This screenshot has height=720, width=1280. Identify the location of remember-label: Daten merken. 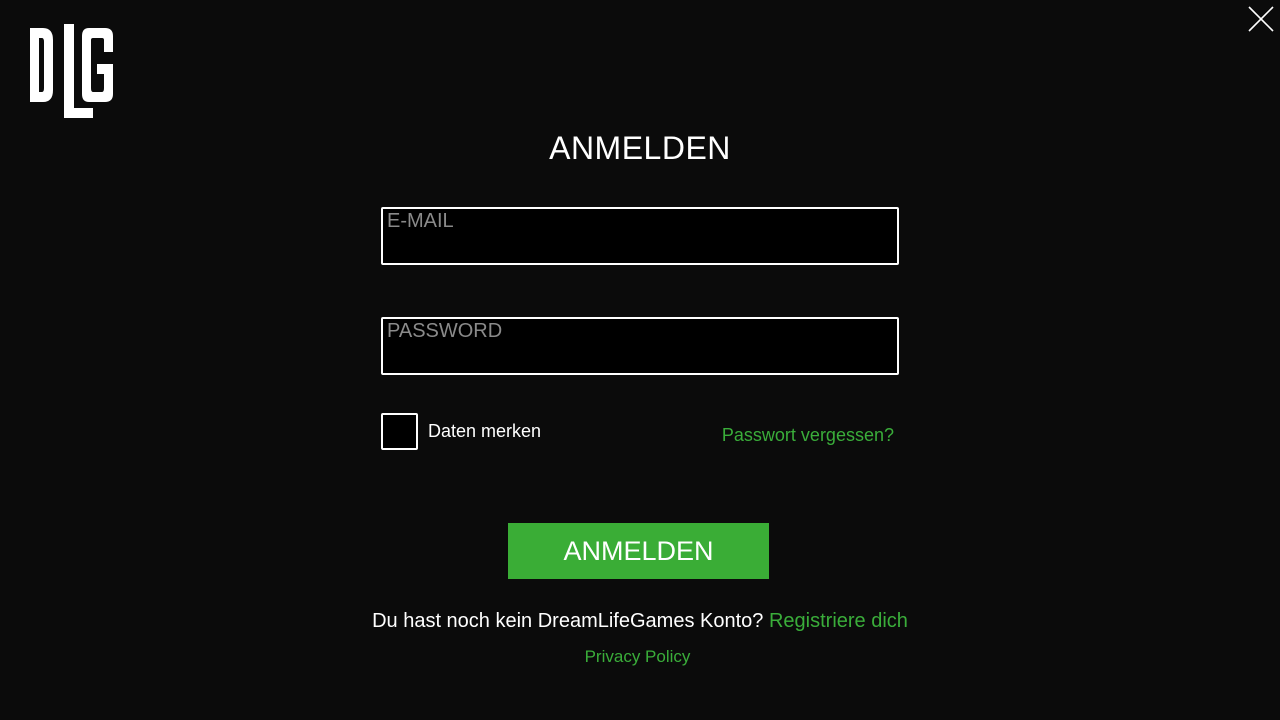
(485, 431).